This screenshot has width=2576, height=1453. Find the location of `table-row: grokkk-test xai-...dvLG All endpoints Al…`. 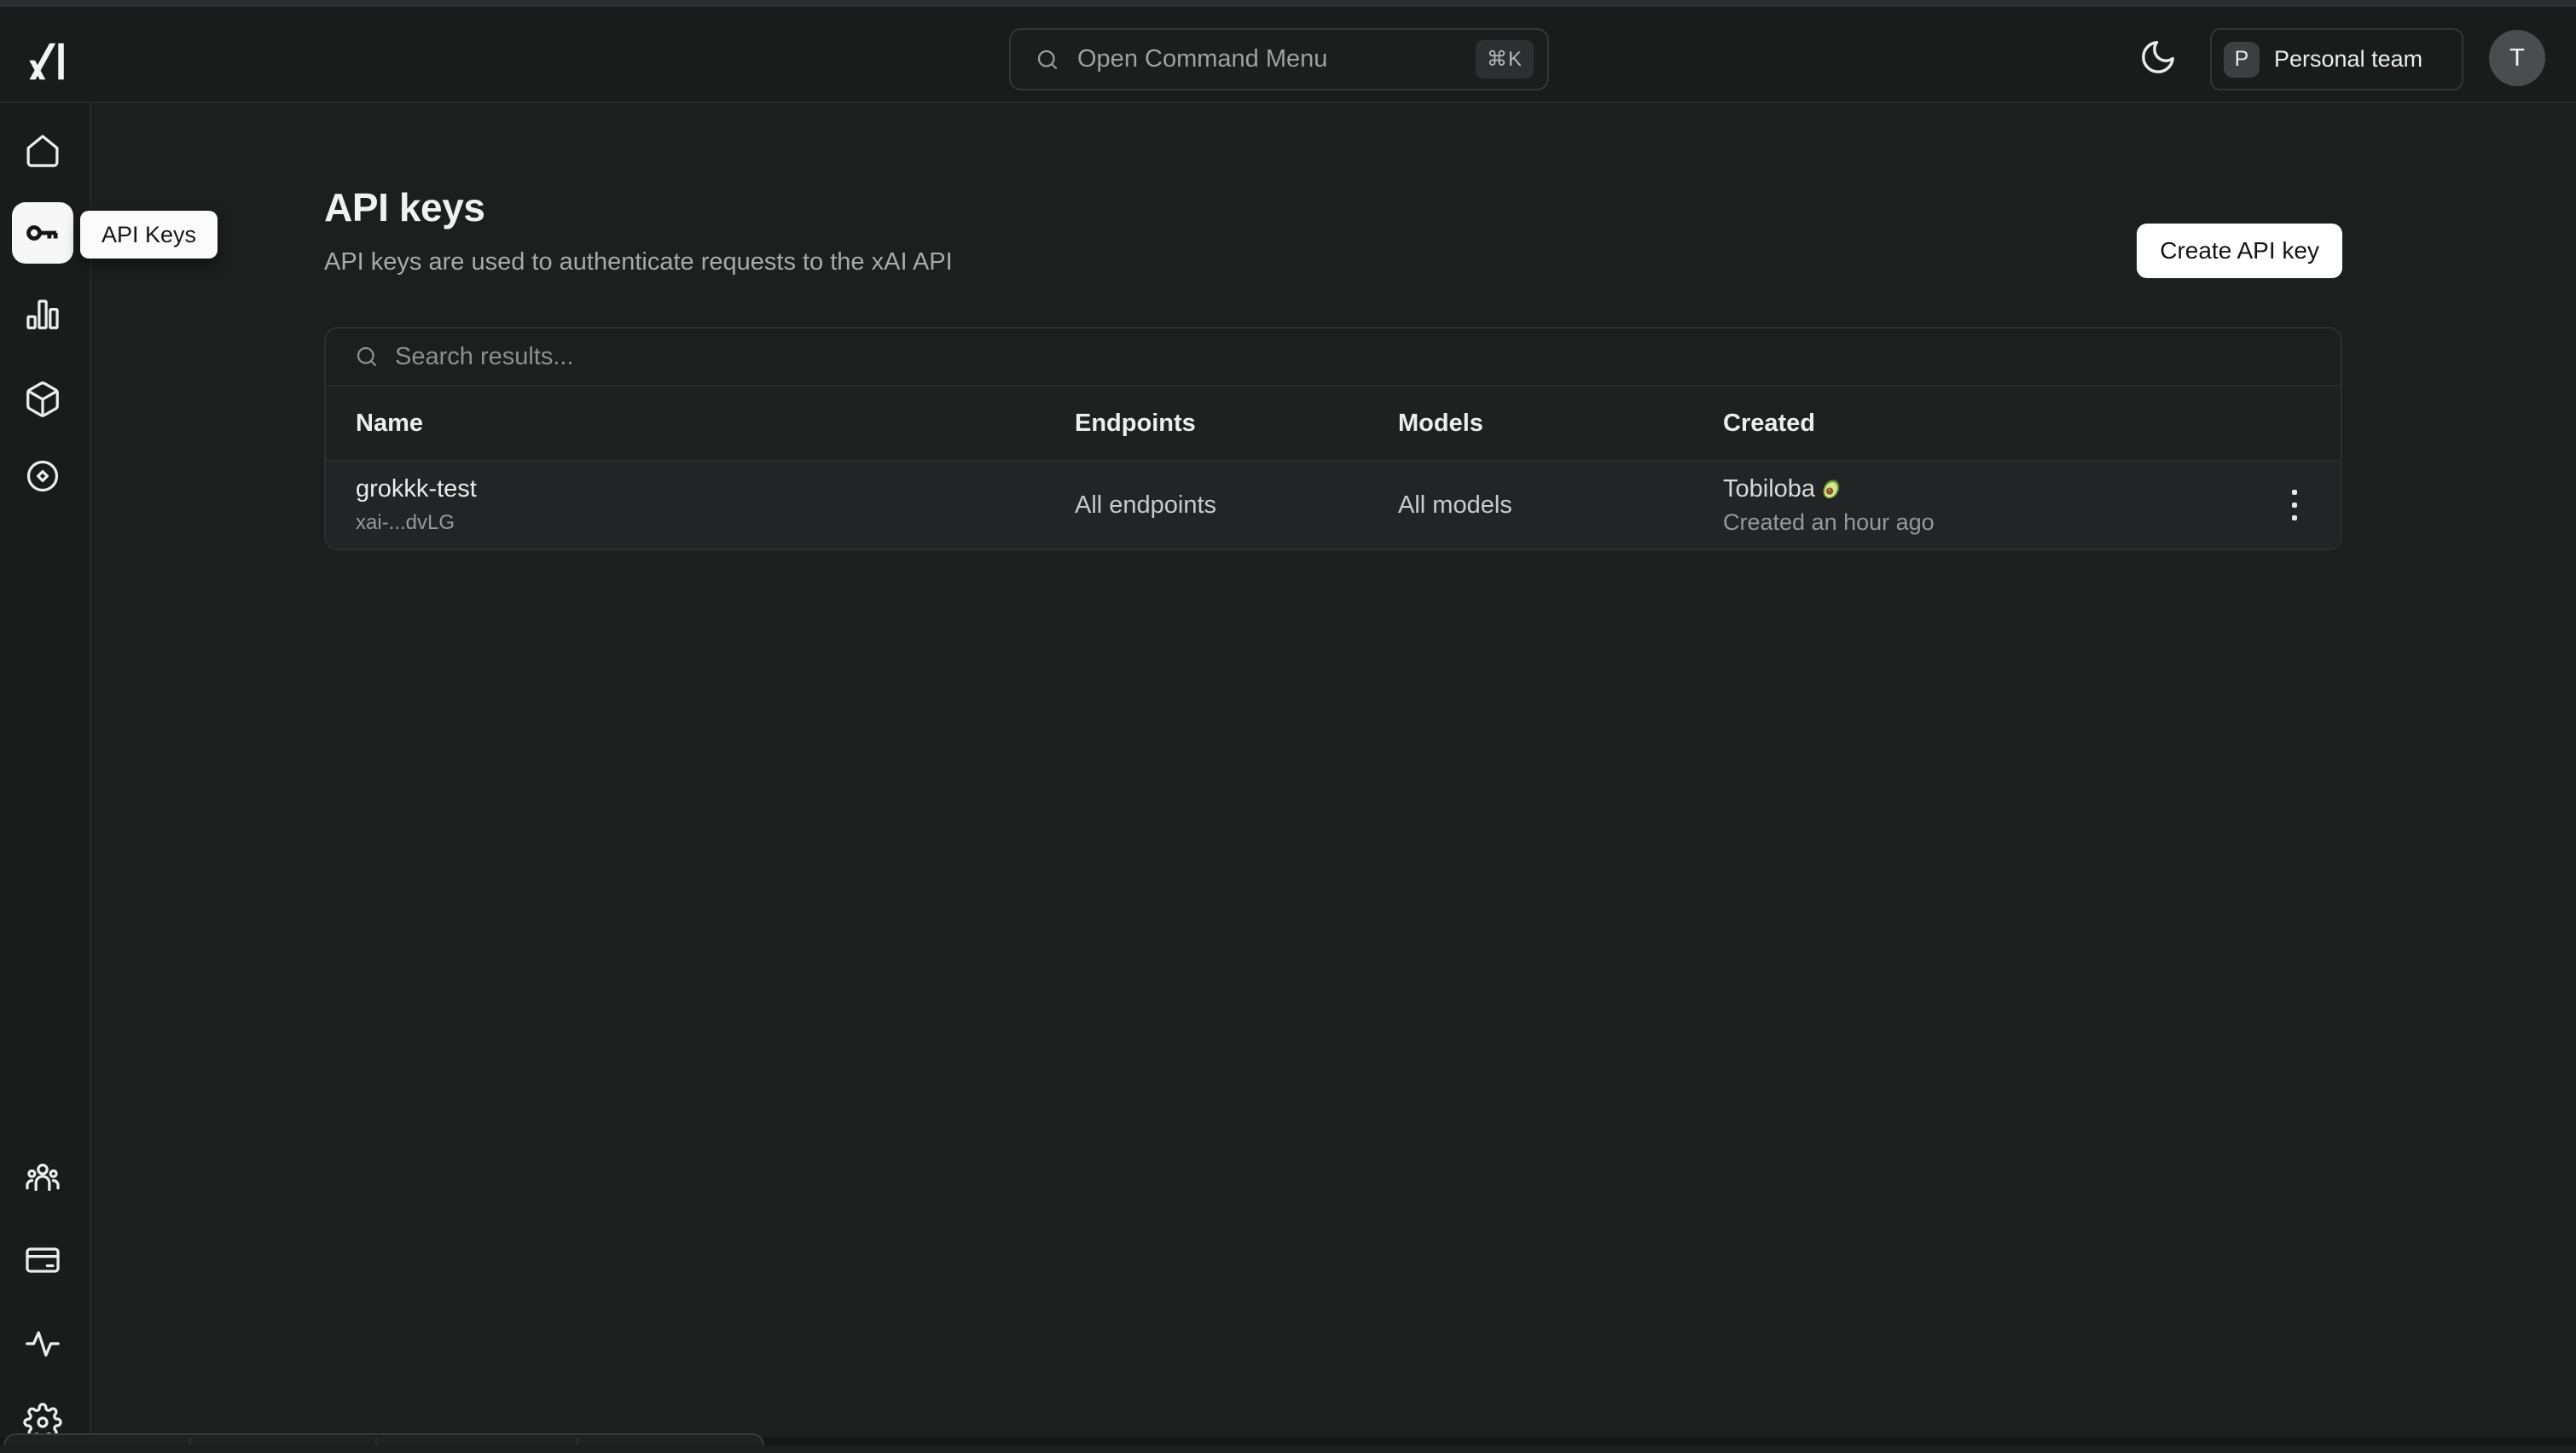

table-row: grokkk-test xai-...dvLG All endpoints Al… is located at coordinates (1333, 505).